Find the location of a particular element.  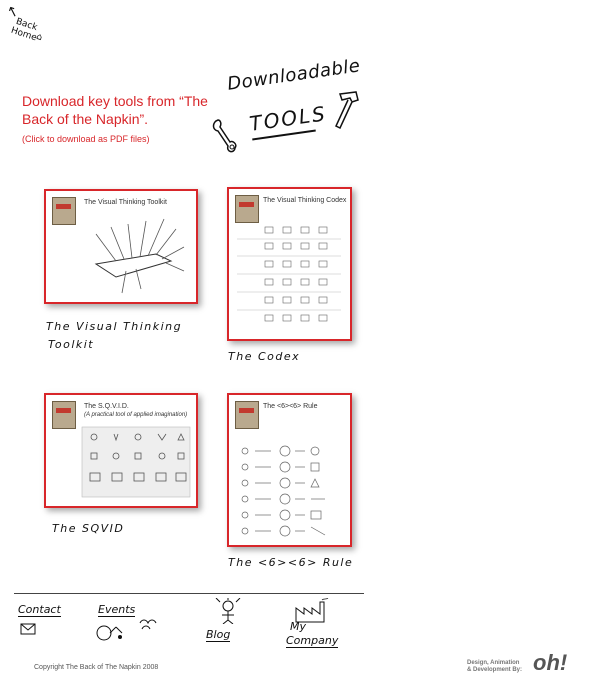

nav-blog: Blog is located at coordinates (228, 620).